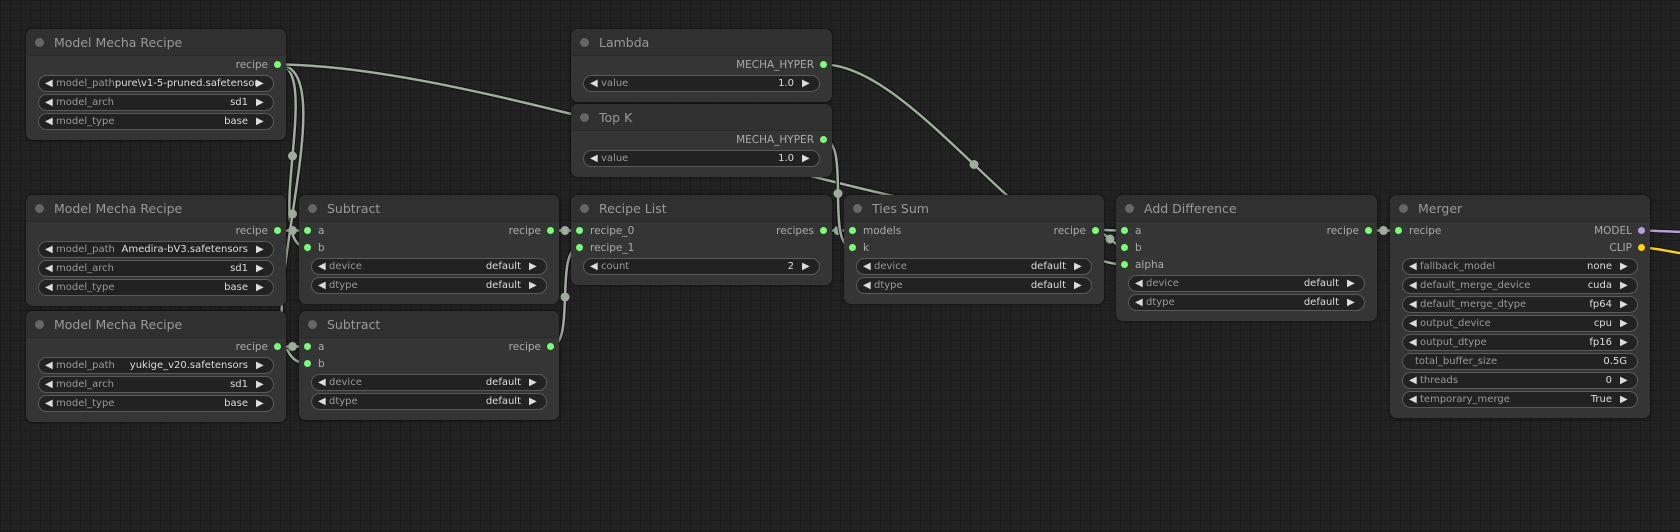  I want to click on node-title-bar: Ties Sum, so click(974, 208).